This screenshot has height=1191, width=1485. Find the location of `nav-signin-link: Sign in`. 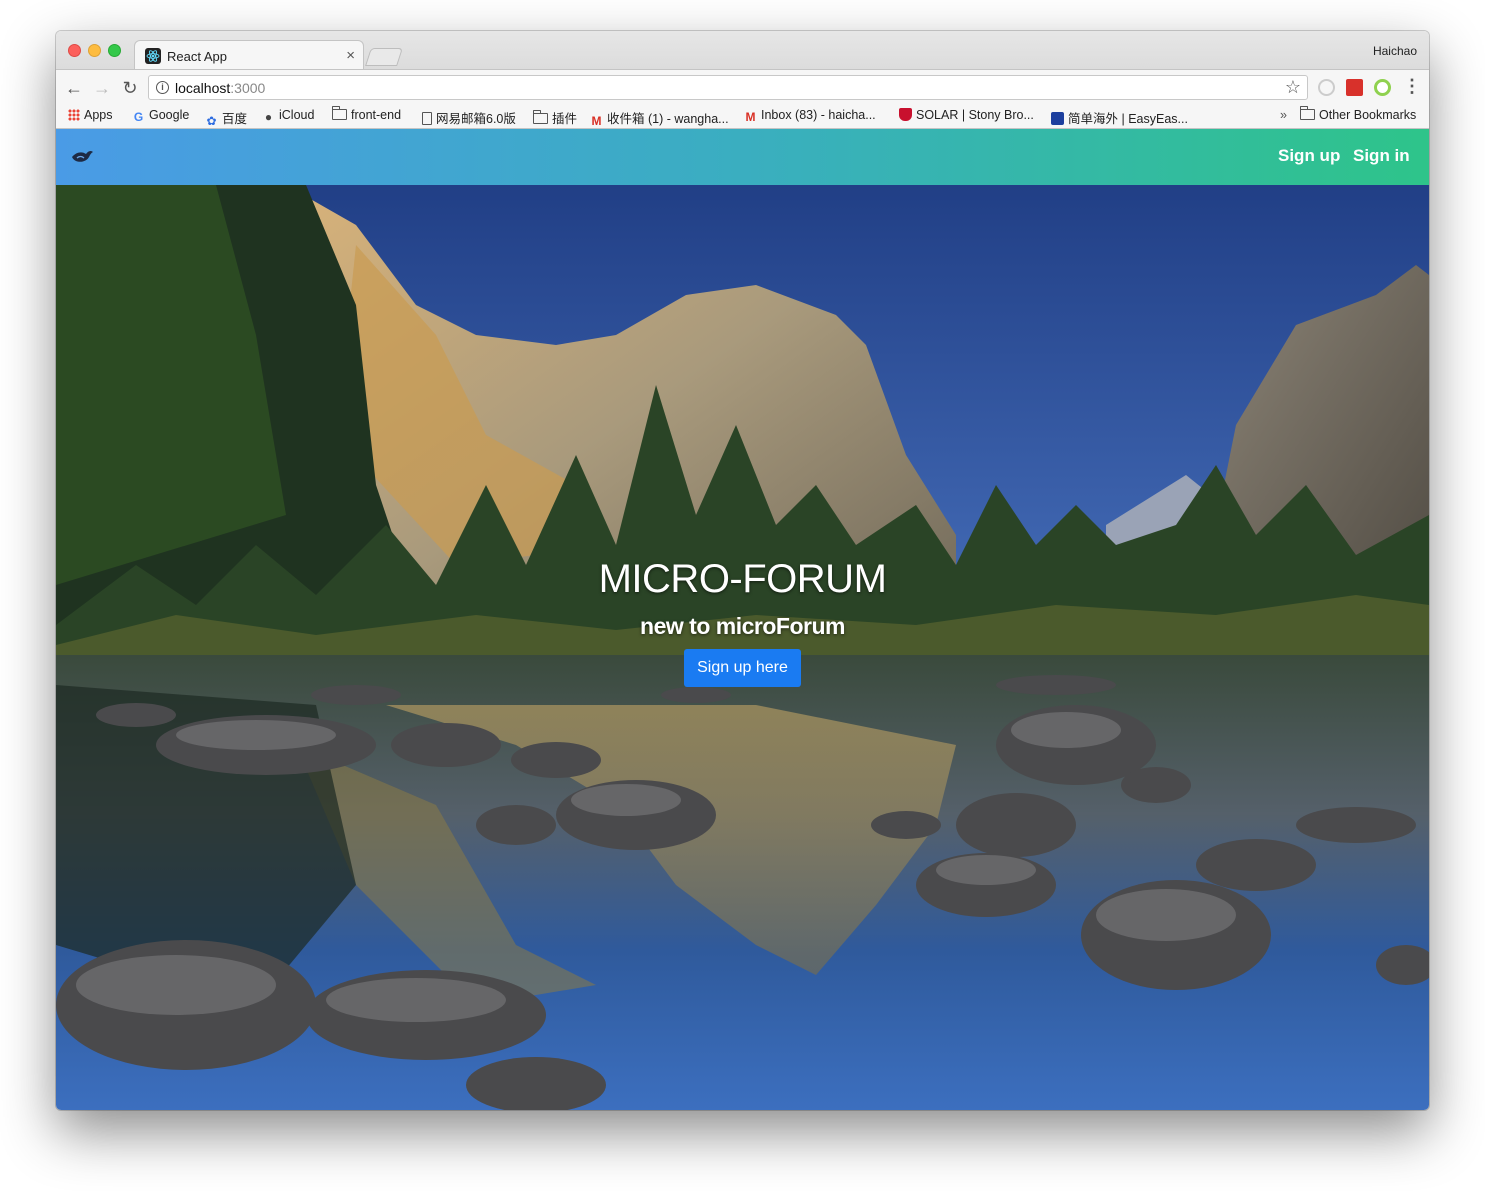

nav-signin-link: Sign in is located at coordinates (1381, 156).